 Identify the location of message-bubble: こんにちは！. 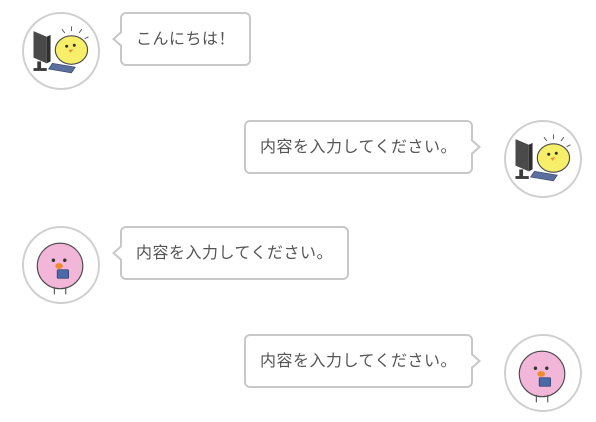
(181, 39).